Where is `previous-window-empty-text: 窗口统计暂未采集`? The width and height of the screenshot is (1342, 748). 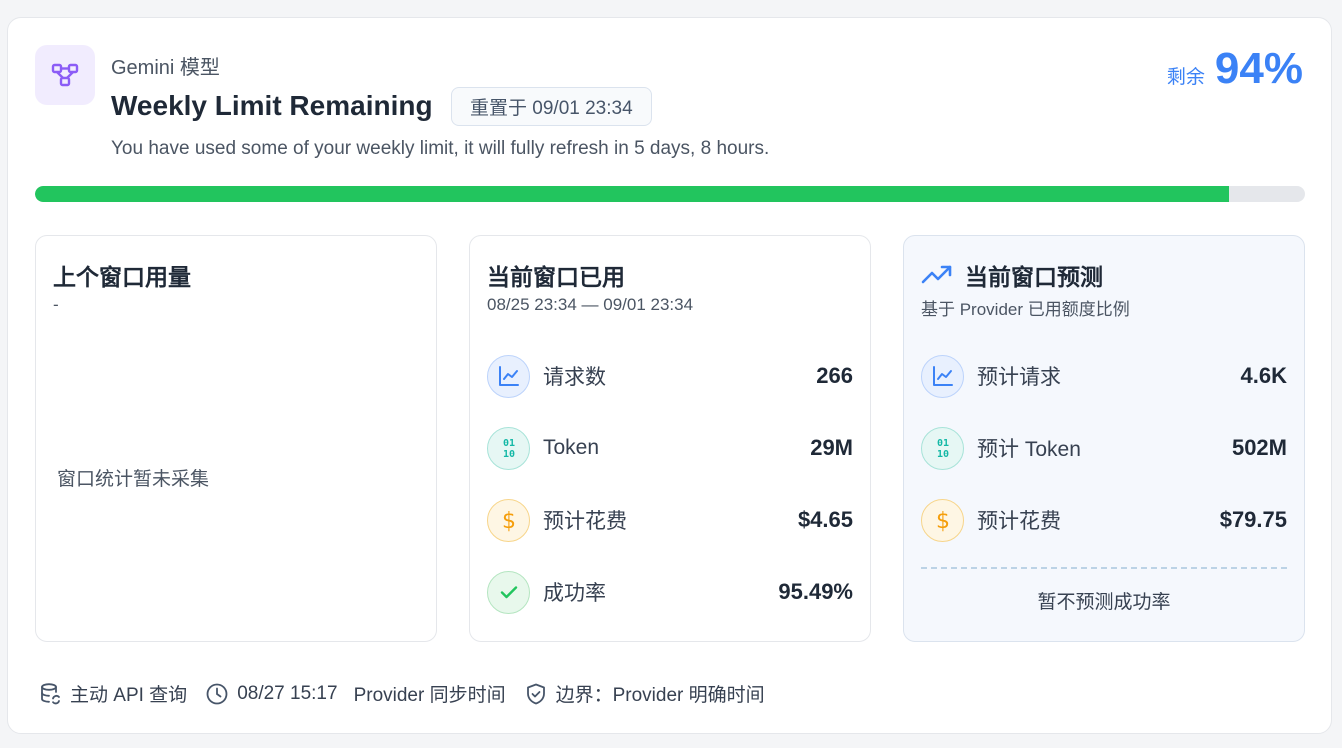 previous-window-empty-text: 窗口统计暂未采集 is located at coordinates (133, 479).